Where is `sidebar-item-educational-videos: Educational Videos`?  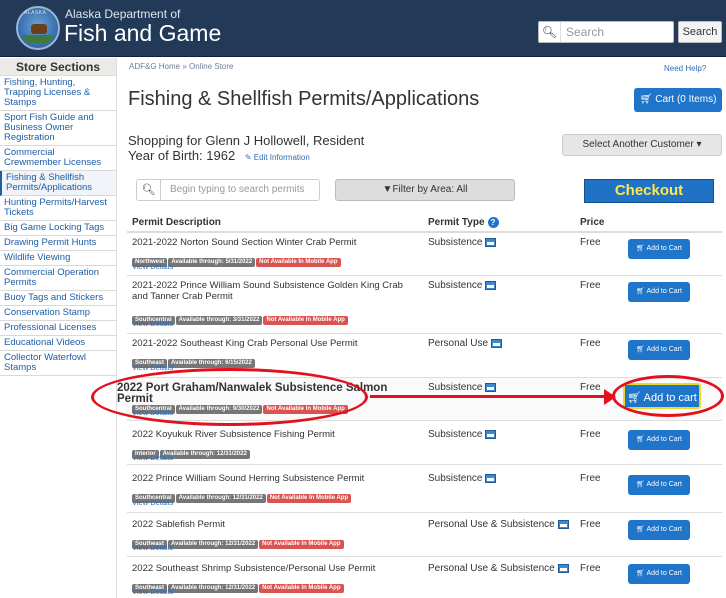 sidebar-item-educational-videos: Educational Videos is located at coordinates (58, 343).